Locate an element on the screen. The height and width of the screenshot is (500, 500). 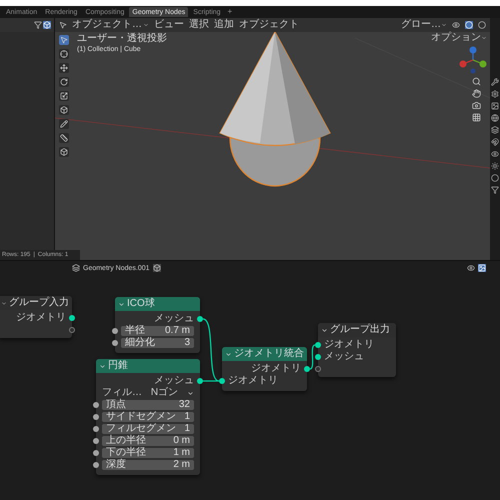
dropdown: フィル… Nゴン is located at coordinates (148, 393).